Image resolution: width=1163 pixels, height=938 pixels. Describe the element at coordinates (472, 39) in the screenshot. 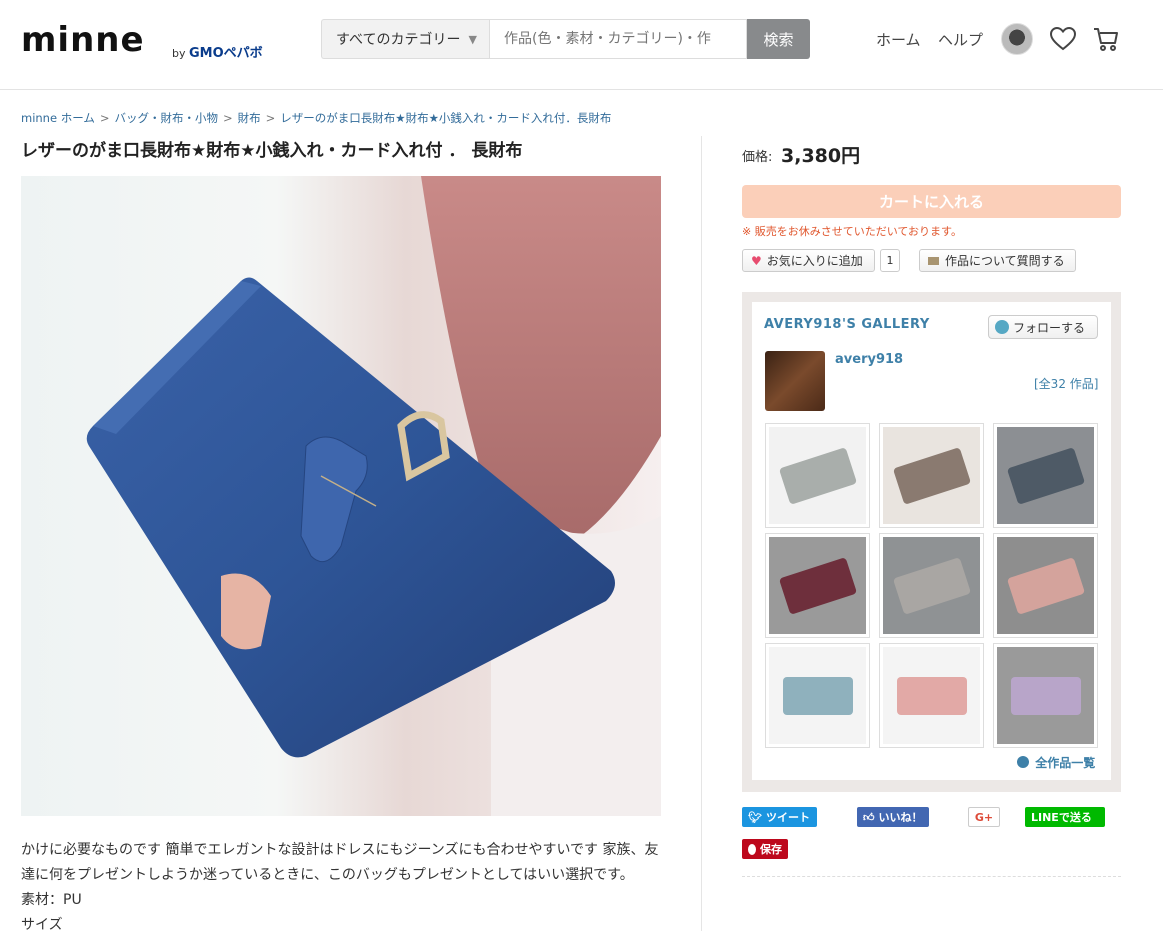

I see `caret-down-icon: ▼` at that location.